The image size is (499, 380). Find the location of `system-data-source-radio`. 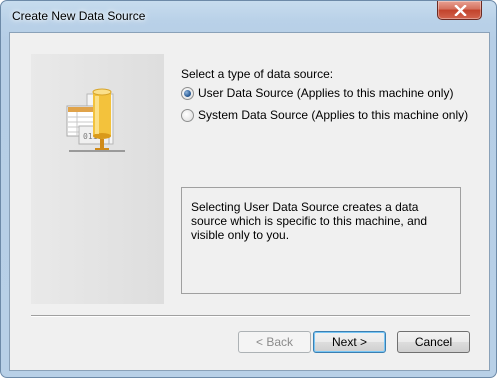

system-data-source-radio is located at coordinates (187, 115).